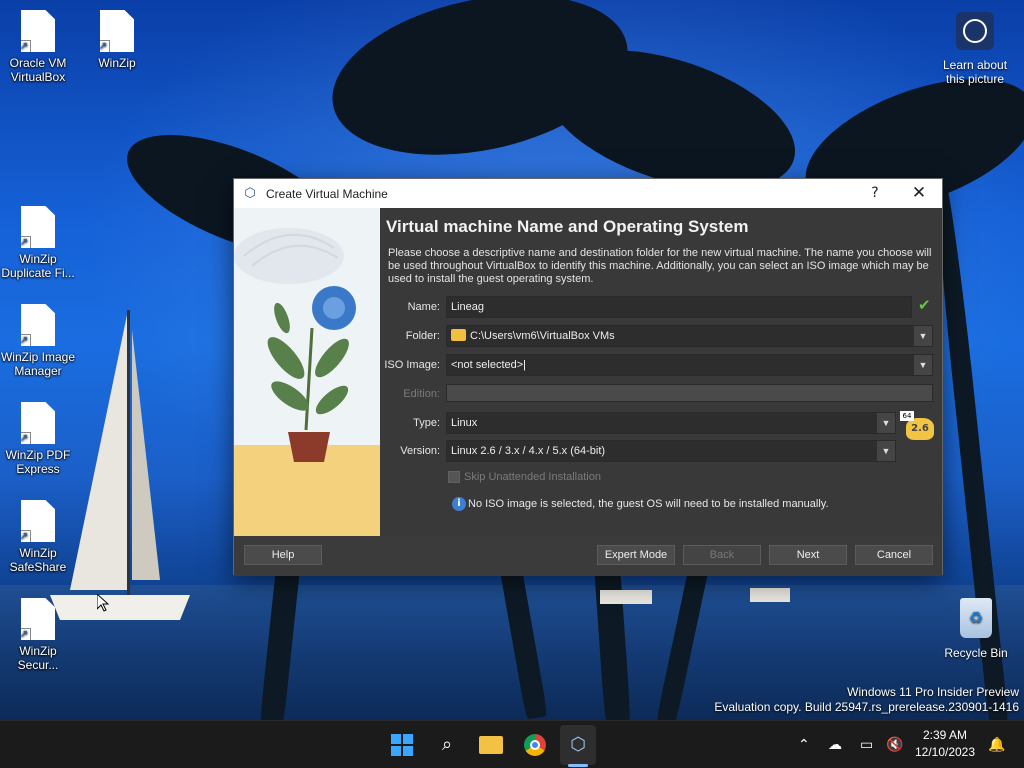 The image size is (1024, 768). I want to click on skip-unattended-label: Skip Unattended Installation, so click(532, 477).